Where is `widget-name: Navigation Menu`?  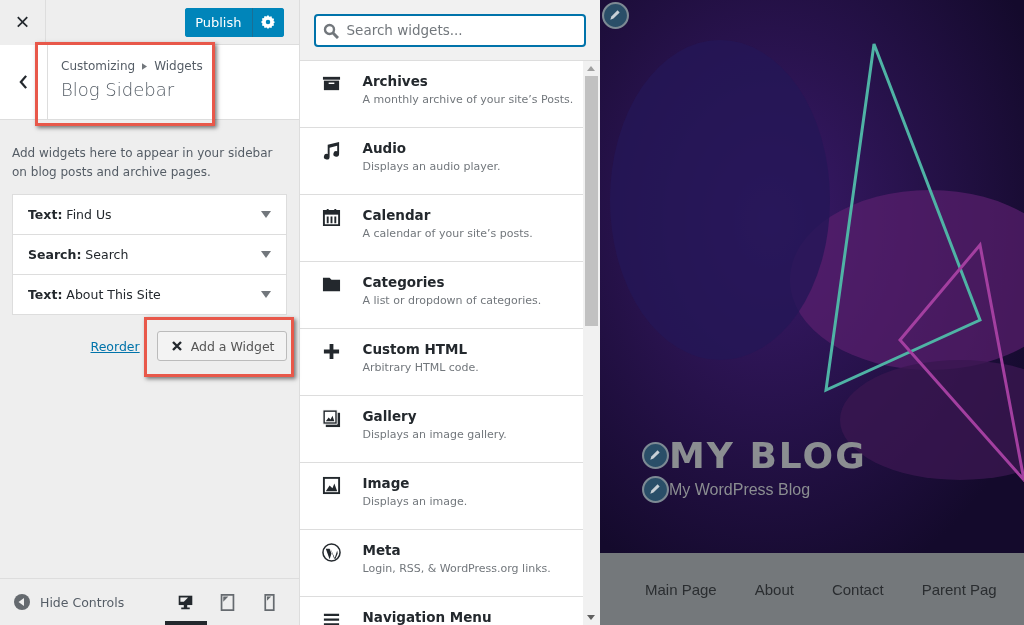 widget-name: Navigation Menu is located at coordinates (427, 617).